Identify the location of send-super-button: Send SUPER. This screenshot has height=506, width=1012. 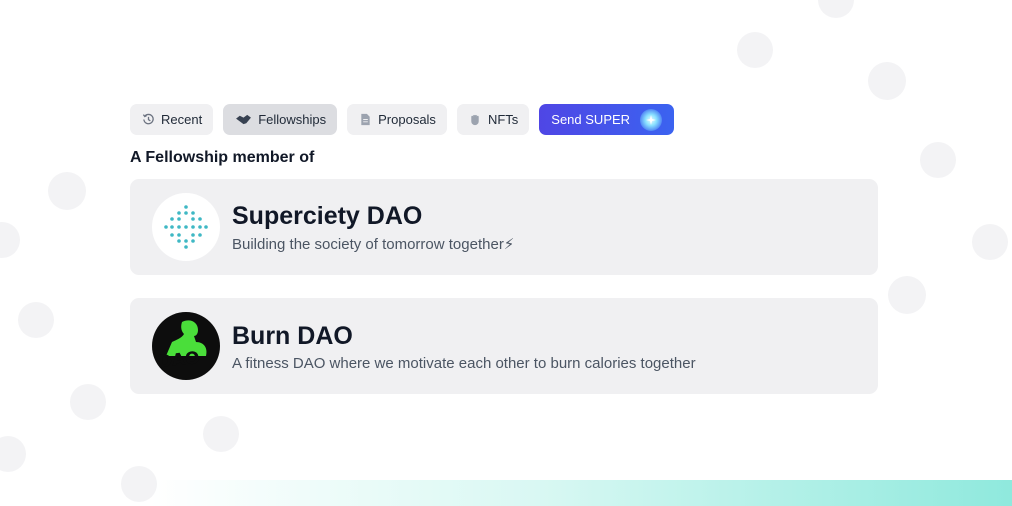
(607, 119).